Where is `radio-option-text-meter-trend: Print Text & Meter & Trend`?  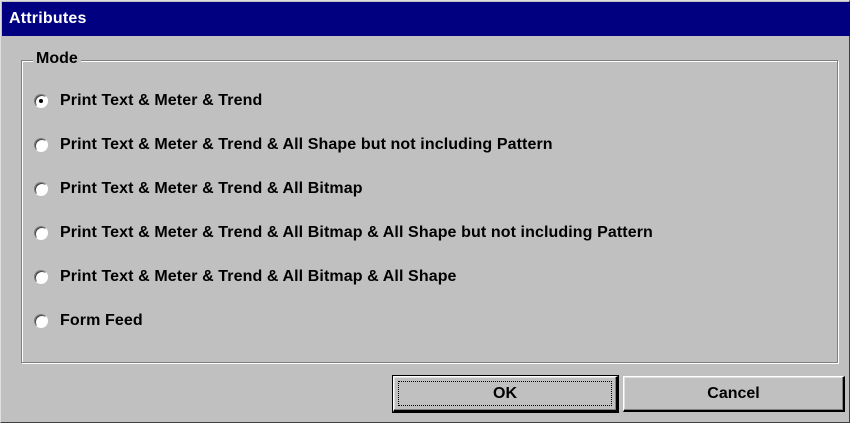 radio-option-text-meter-trend: Print Text & Meter & Trend is located at coordinates (148, 101).